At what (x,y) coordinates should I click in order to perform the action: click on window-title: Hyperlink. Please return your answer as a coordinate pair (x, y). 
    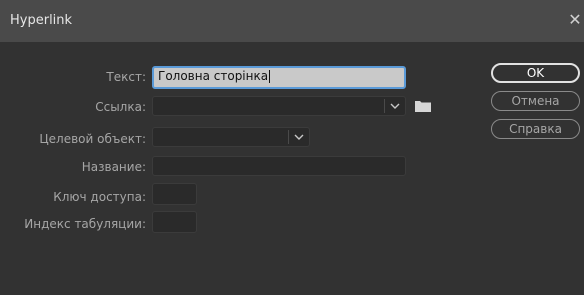
    Looking at the image, I should click on (41, 20).